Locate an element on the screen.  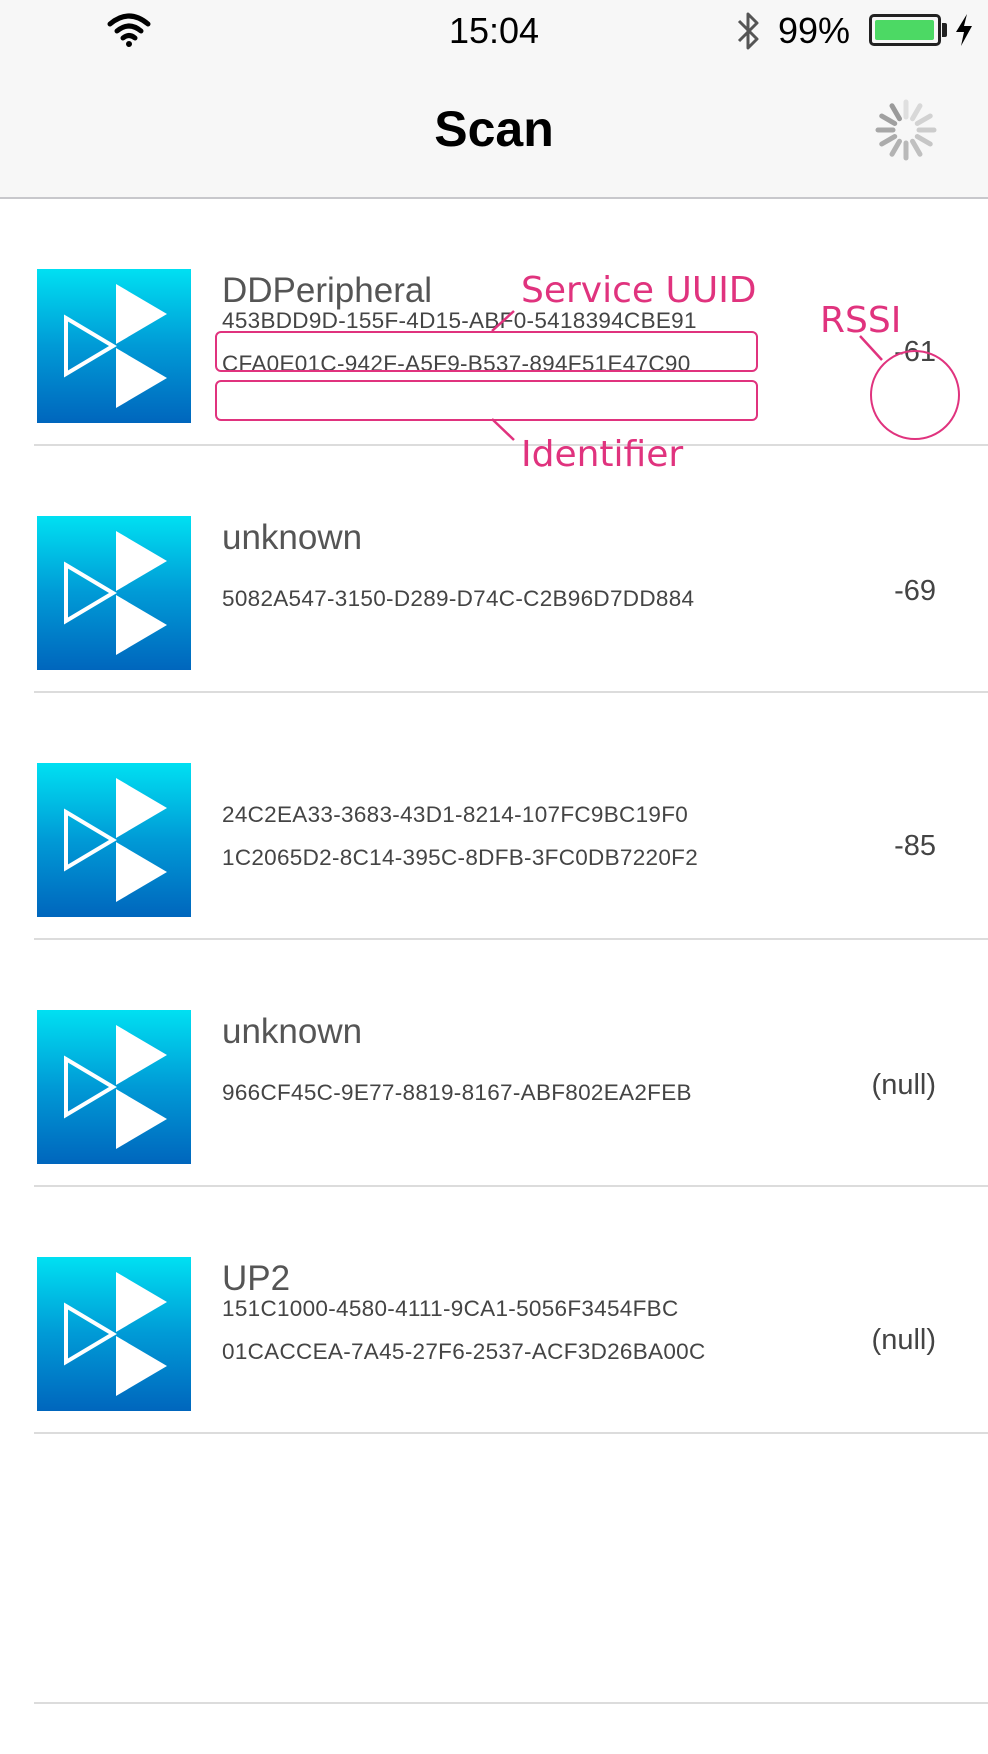
identifier-highlight is located at coordinates (486, 400).